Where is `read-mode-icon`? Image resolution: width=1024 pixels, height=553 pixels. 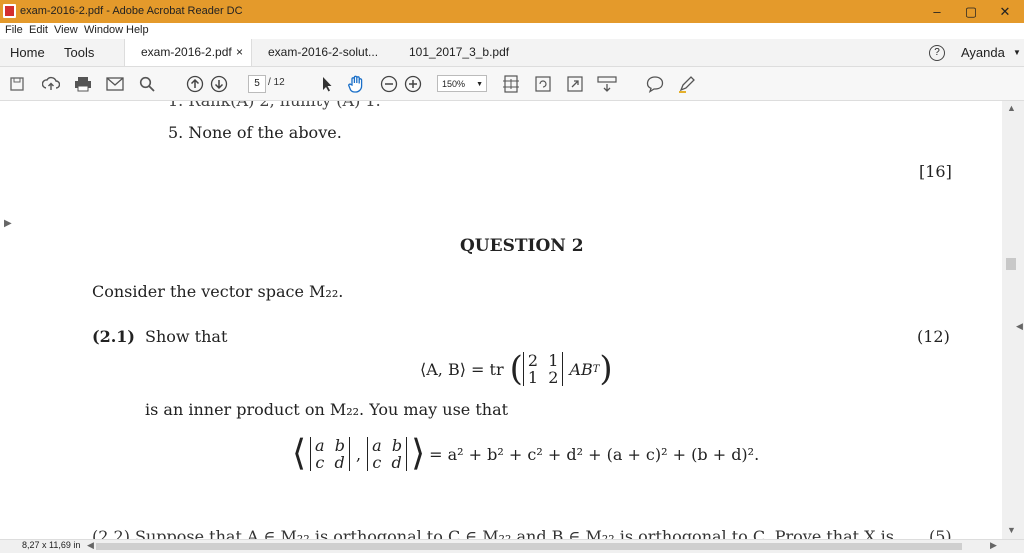
read-mode-icon is located at coordinates (607, 84).